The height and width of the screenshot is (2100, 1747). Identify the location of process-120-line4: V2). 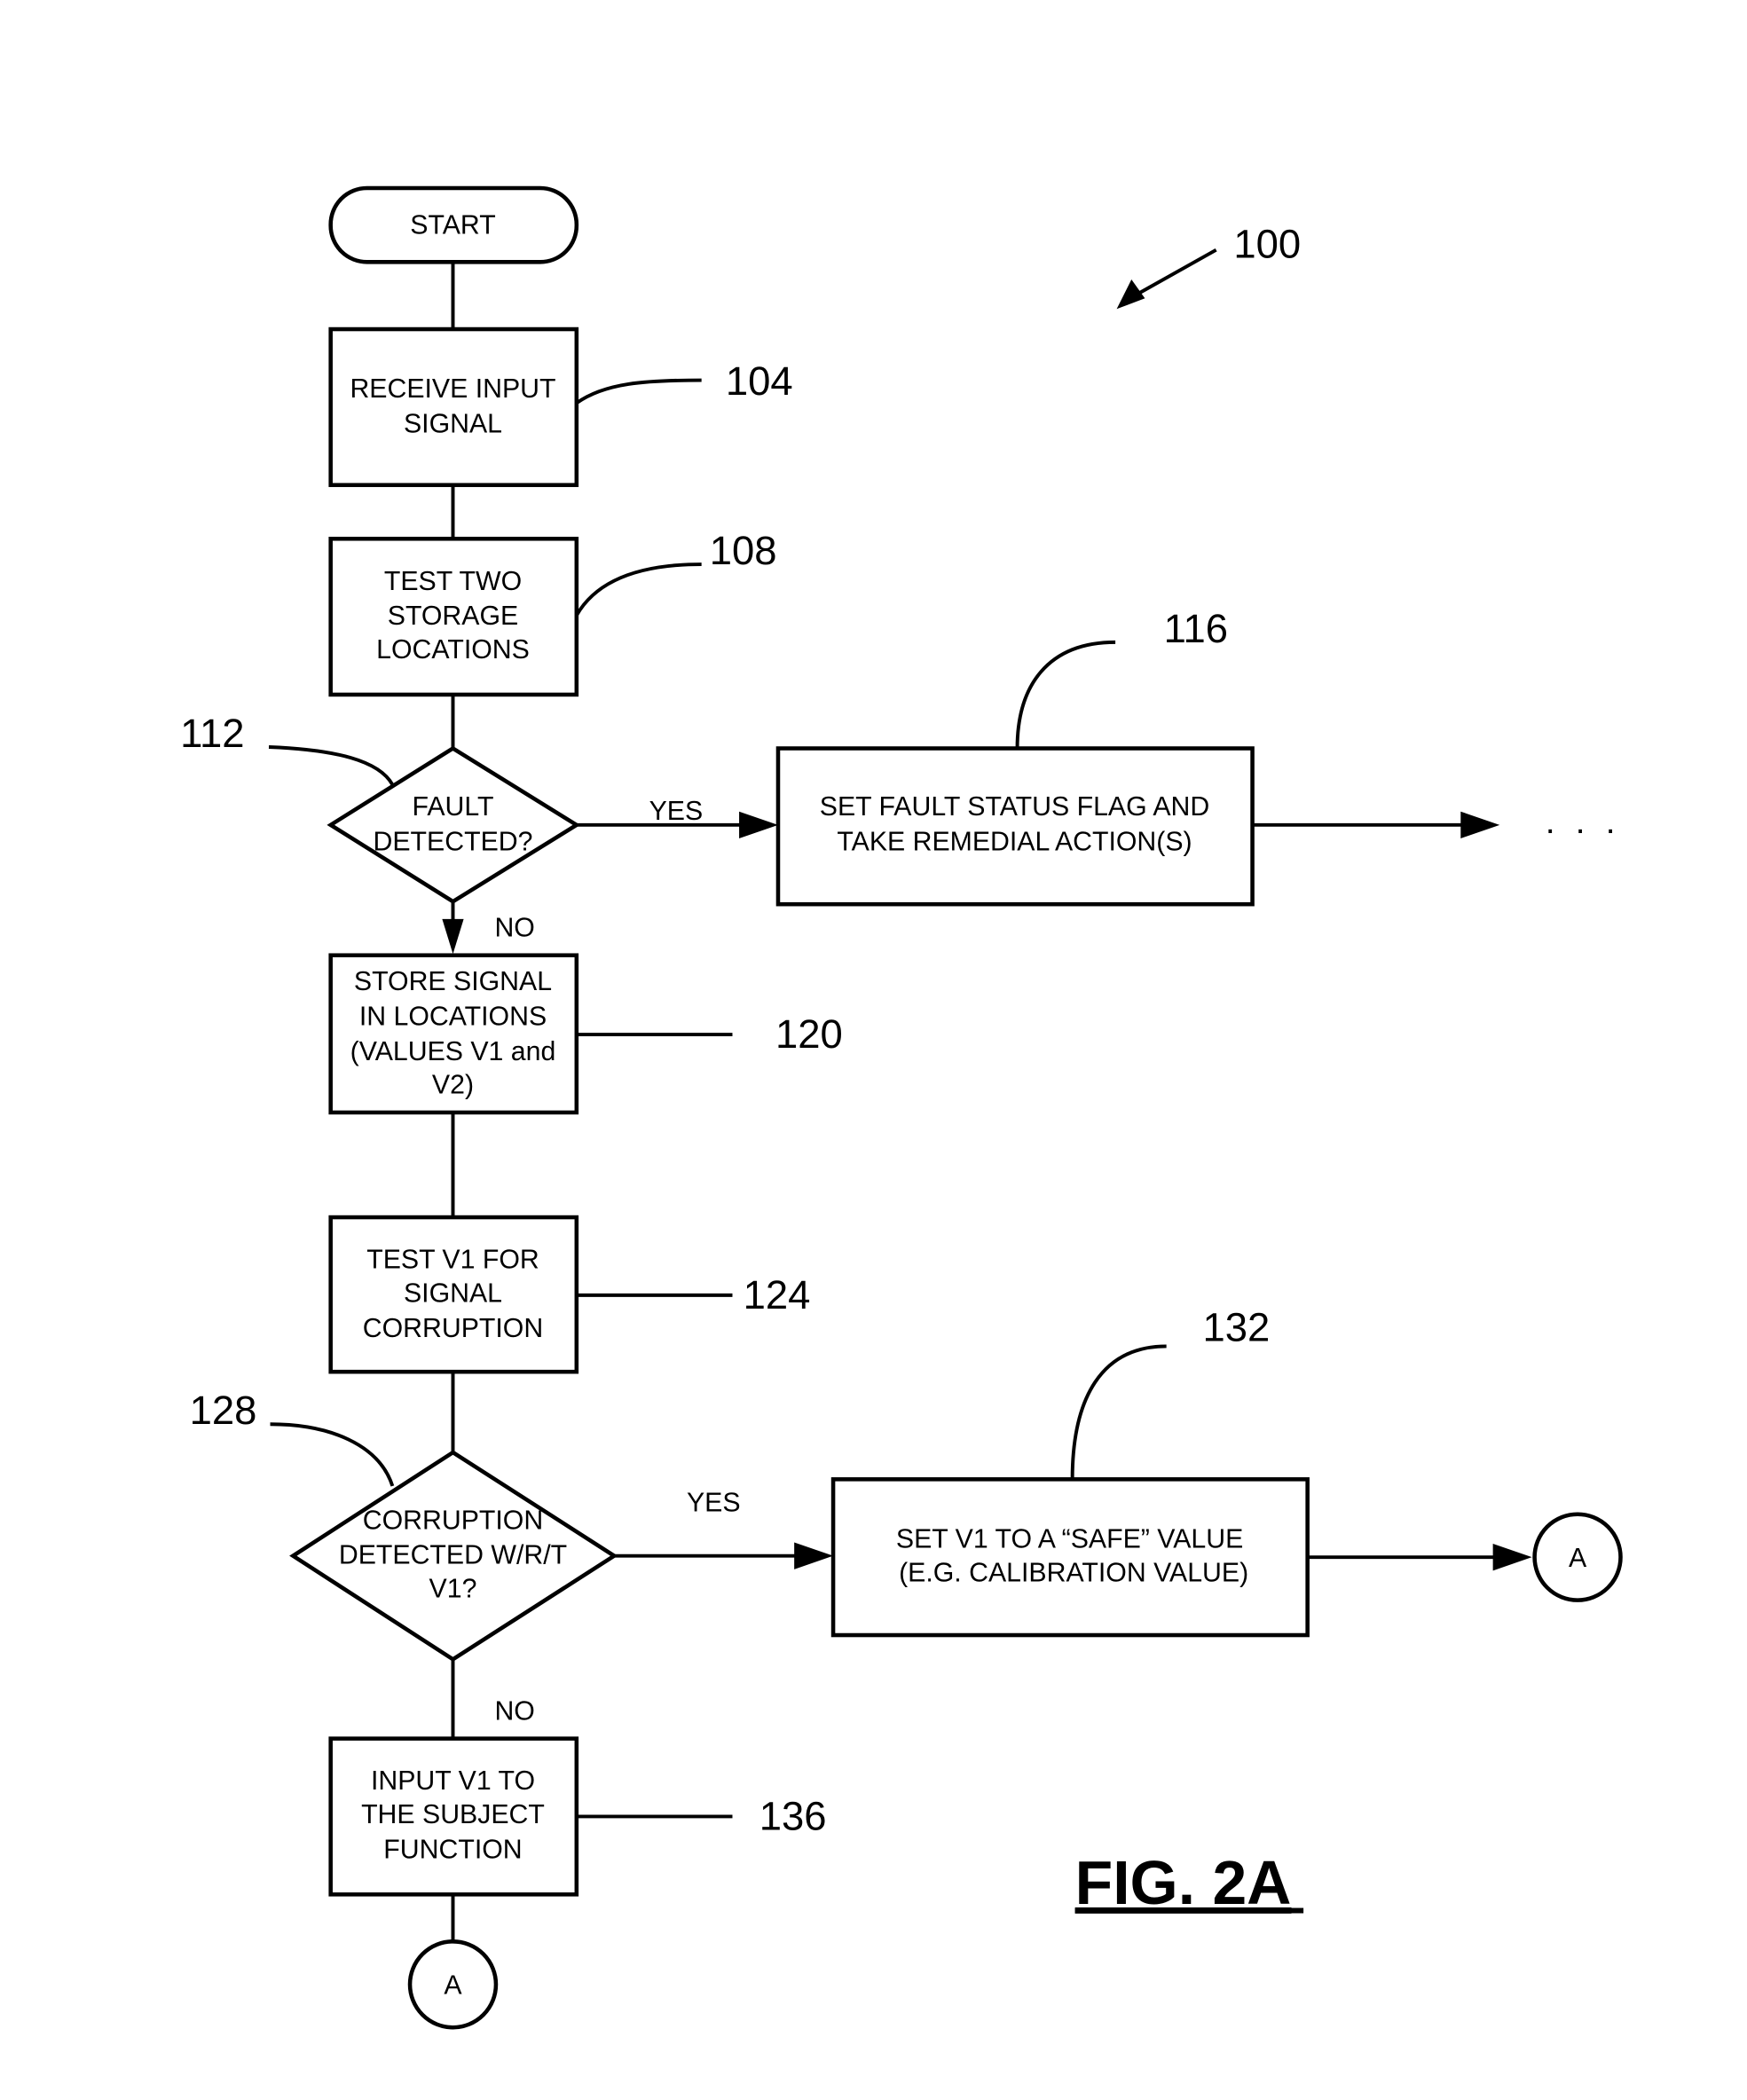
(453, 1085).